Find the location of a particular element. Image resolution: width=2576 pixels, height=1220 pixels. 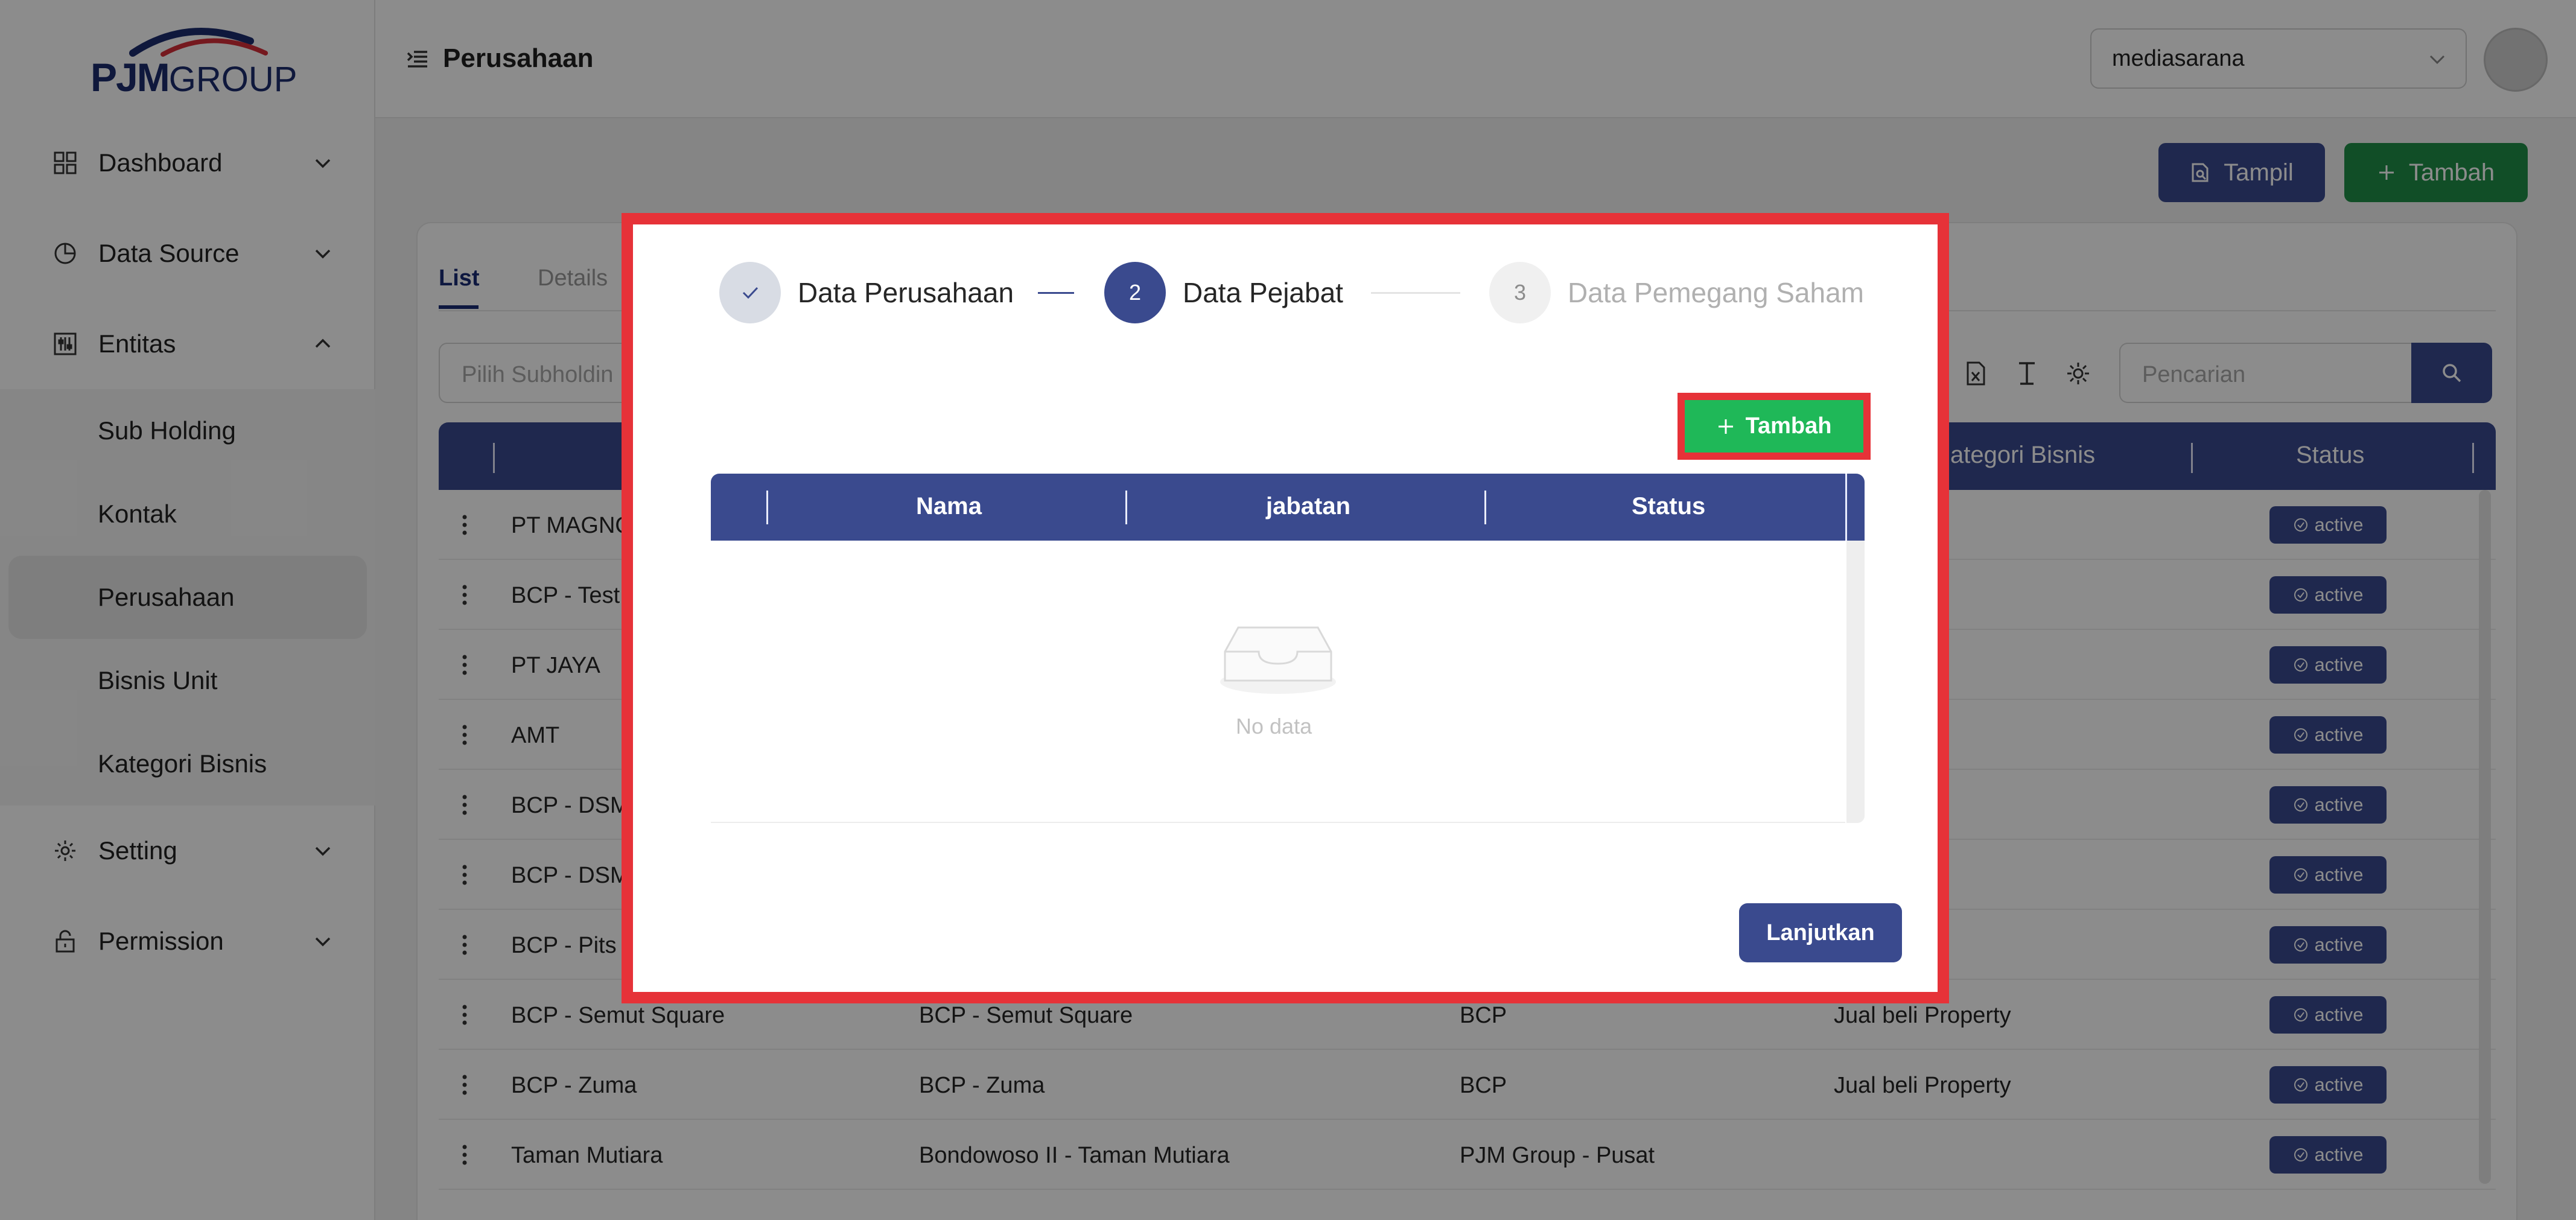

check-icon is located at coordinates (750, 293).